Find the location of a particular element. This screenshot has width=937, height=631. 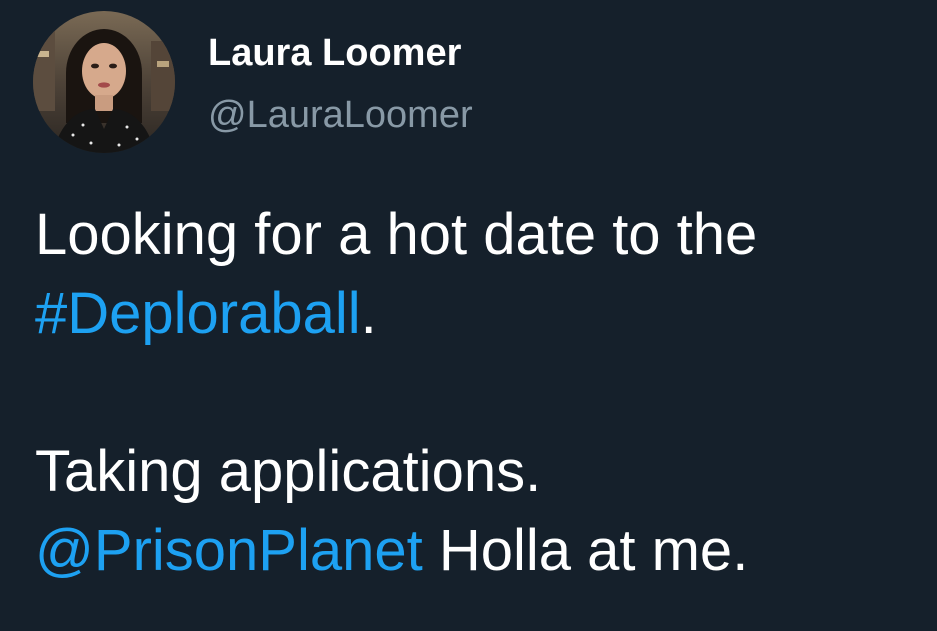

tweet-line-4: @PrisonPlanet Holla at me. is located at coordinates (480, 550).